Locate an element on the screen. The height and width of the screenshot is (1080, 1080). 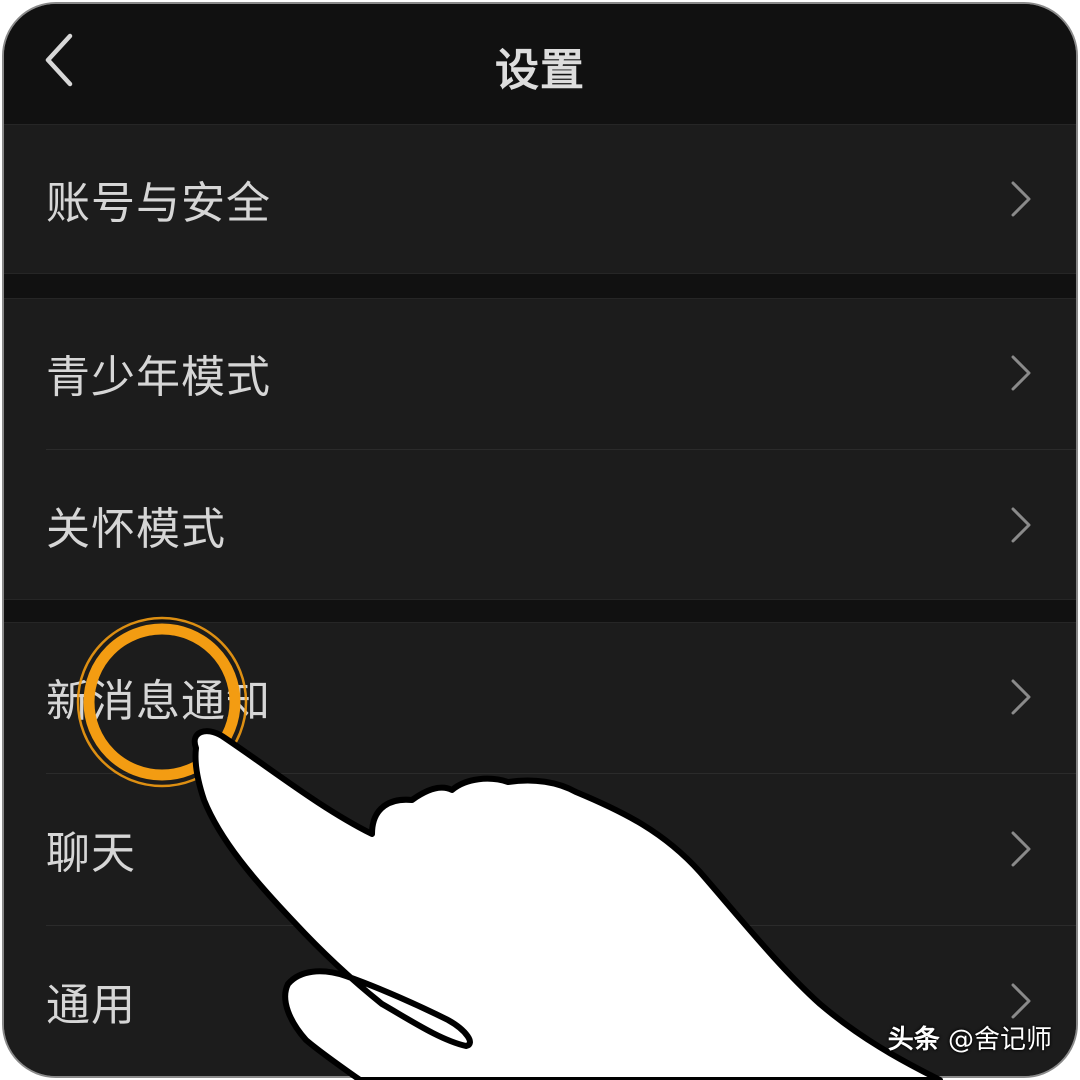
row-label: 账号与安全 is located at coordinates (158, 203).